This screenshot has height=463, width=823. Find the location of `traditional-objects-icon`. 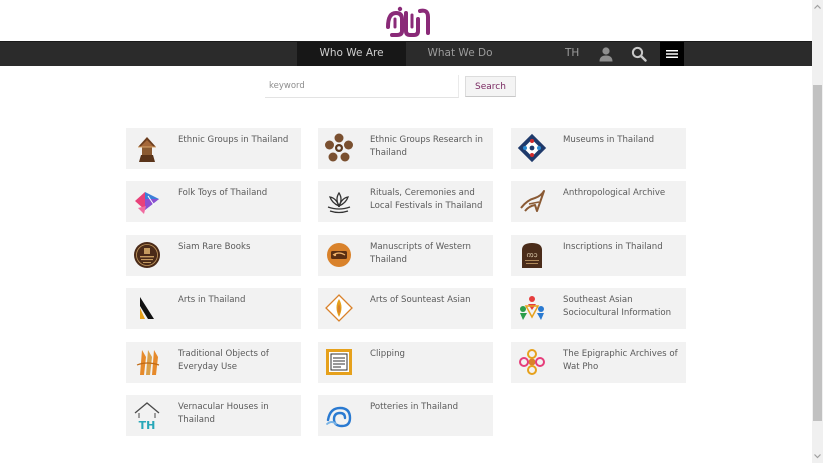

traditional-objects-icon is located at coordinates (148, 362).